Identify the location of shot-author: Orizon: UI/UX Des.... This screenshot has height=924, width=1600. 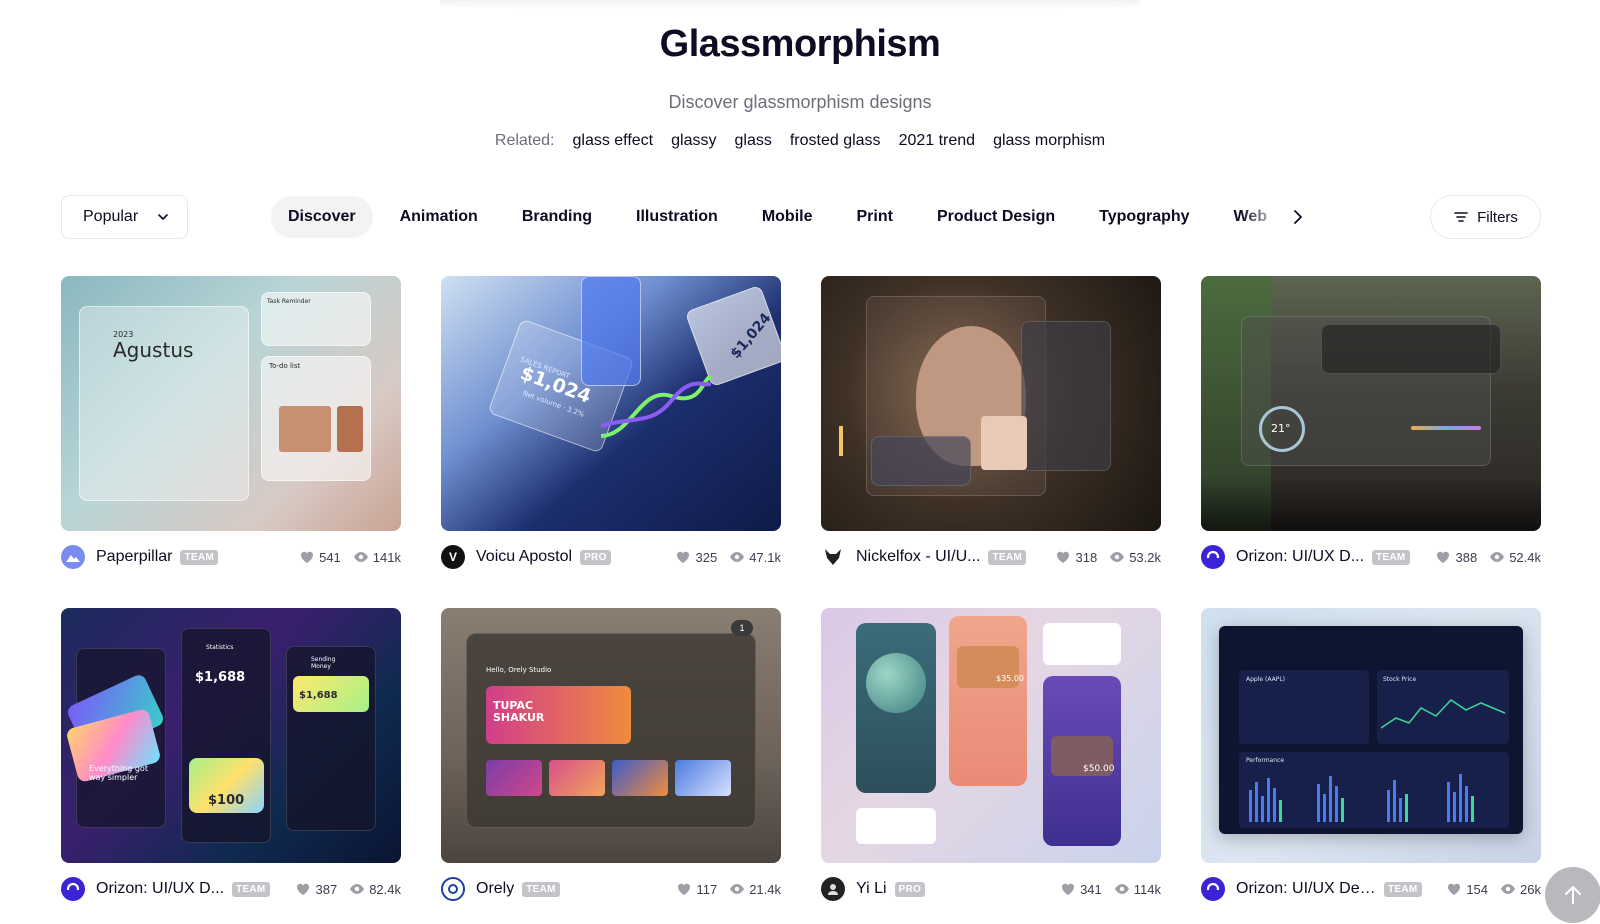
(1306, 889).